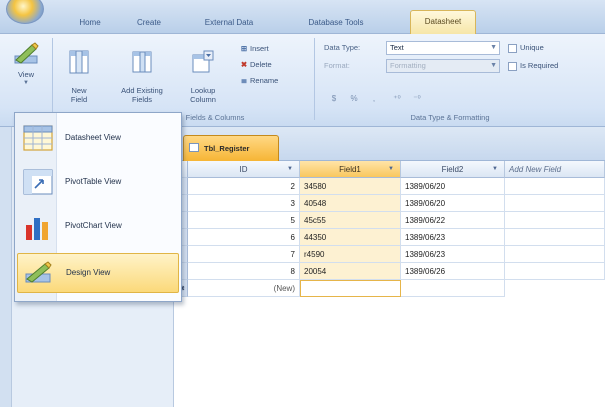 Image resolution: width=605 pixels, height=407 pixels. Describe the element at coordinates (350, 203) in the screenshot. I see `cell-field1: 40548` at that location.